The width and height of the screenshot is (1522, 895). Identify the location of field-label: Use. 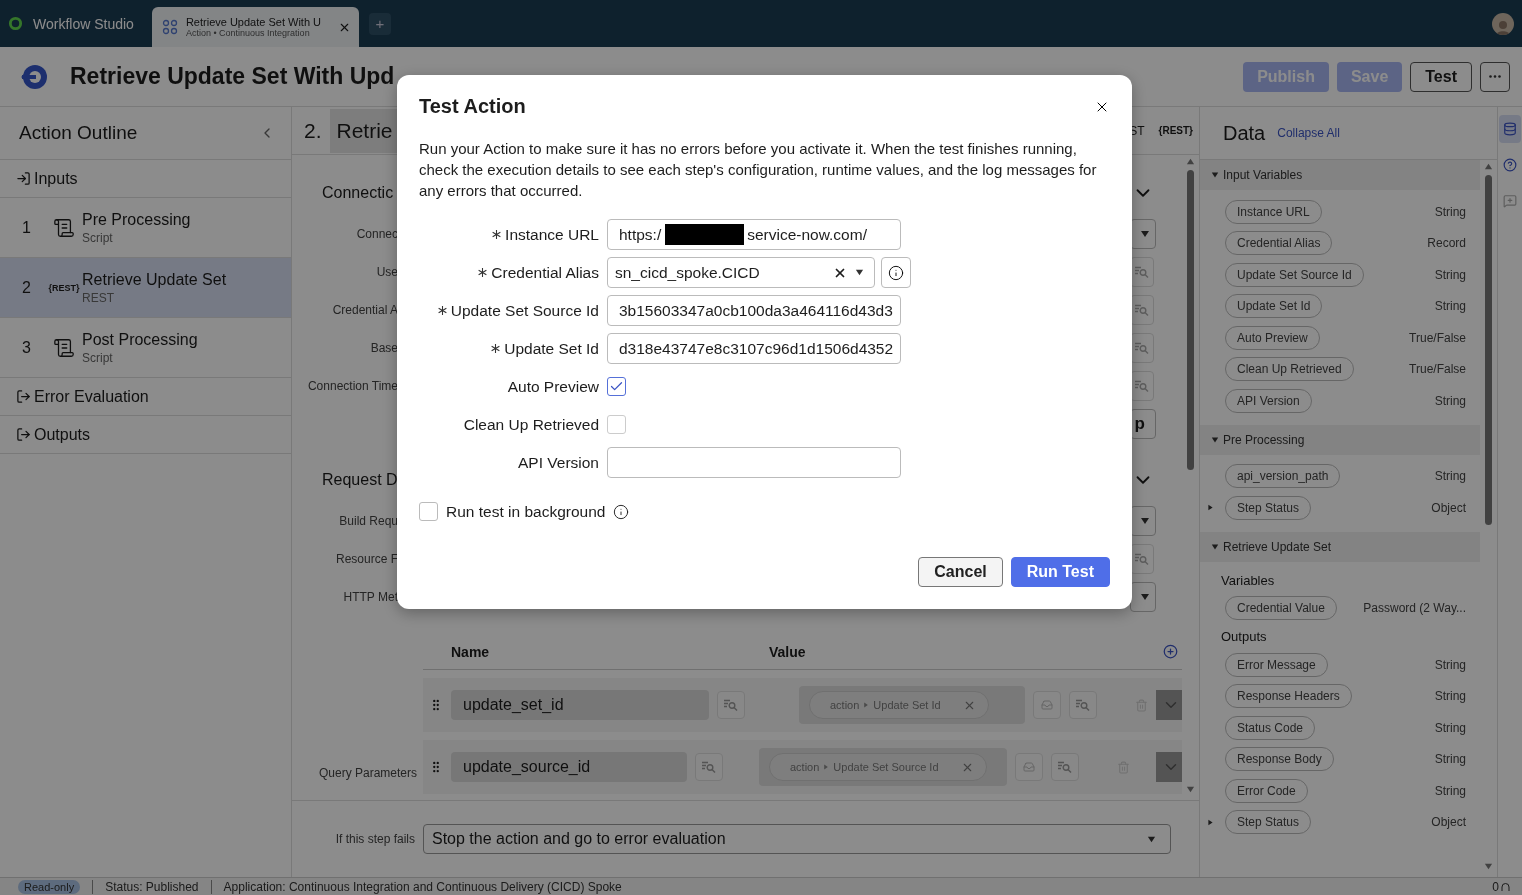
(386, 272).